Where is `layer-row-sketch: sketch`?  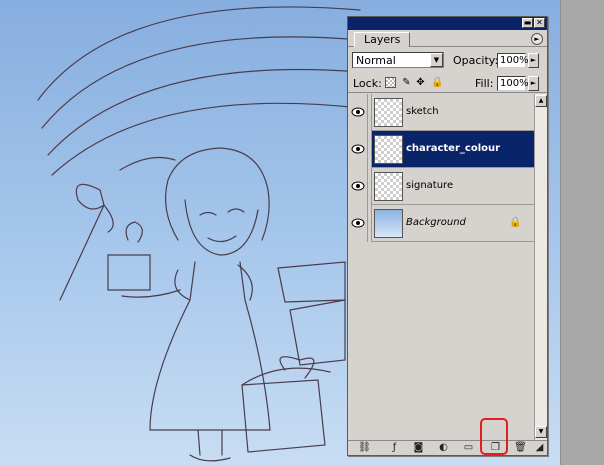 layer-row-sketch: sketch is located at coordinates (441, 112).